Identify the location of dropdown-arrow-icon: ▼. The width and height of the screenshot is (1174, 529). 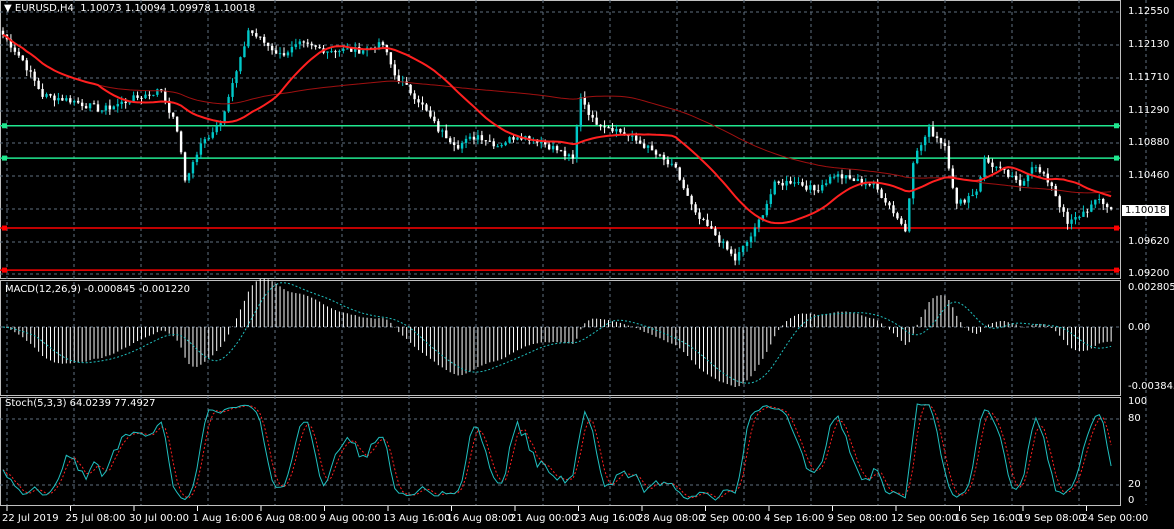
(8, 8).